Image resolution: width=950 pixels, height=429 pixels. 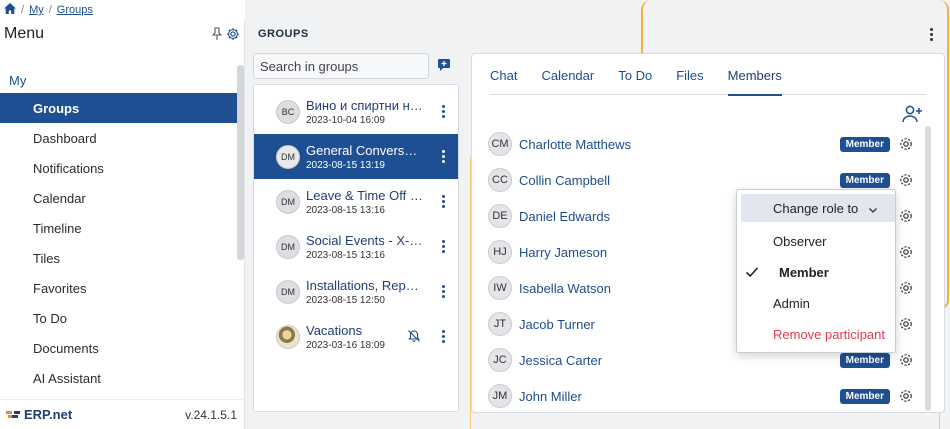 I want to click on change-role-label: Change role to, so click(x=816, y=208).